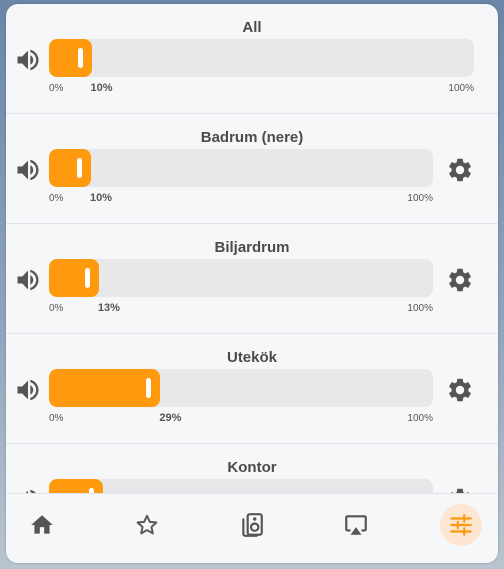 Image resolution: width=504 pixels, height=569 pixels. I want to click on home-icon, so click(42, 524).